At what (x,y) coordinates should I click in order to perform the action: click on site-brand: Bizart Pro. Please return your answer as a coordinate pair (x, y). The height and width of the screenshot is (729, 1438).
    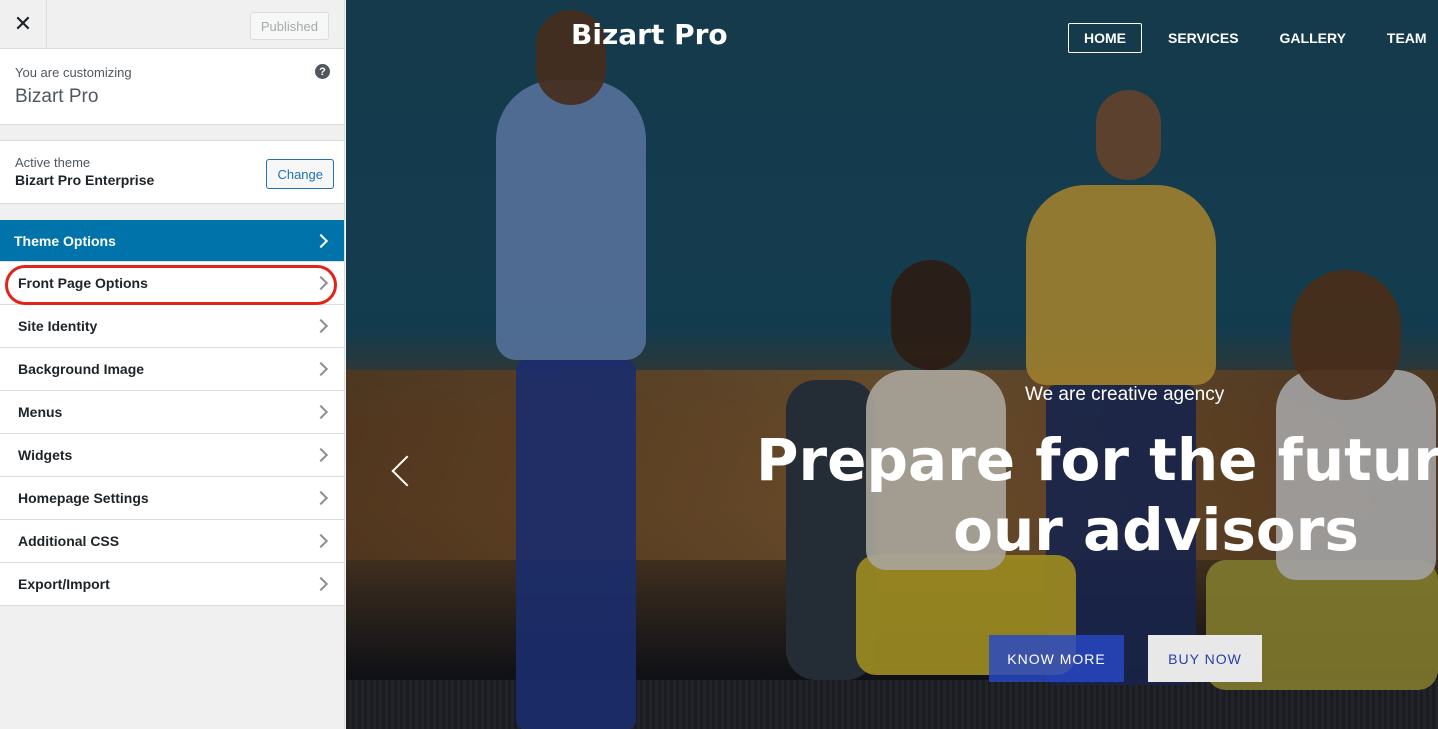
    Looking at the image, I should click on (649, 34).